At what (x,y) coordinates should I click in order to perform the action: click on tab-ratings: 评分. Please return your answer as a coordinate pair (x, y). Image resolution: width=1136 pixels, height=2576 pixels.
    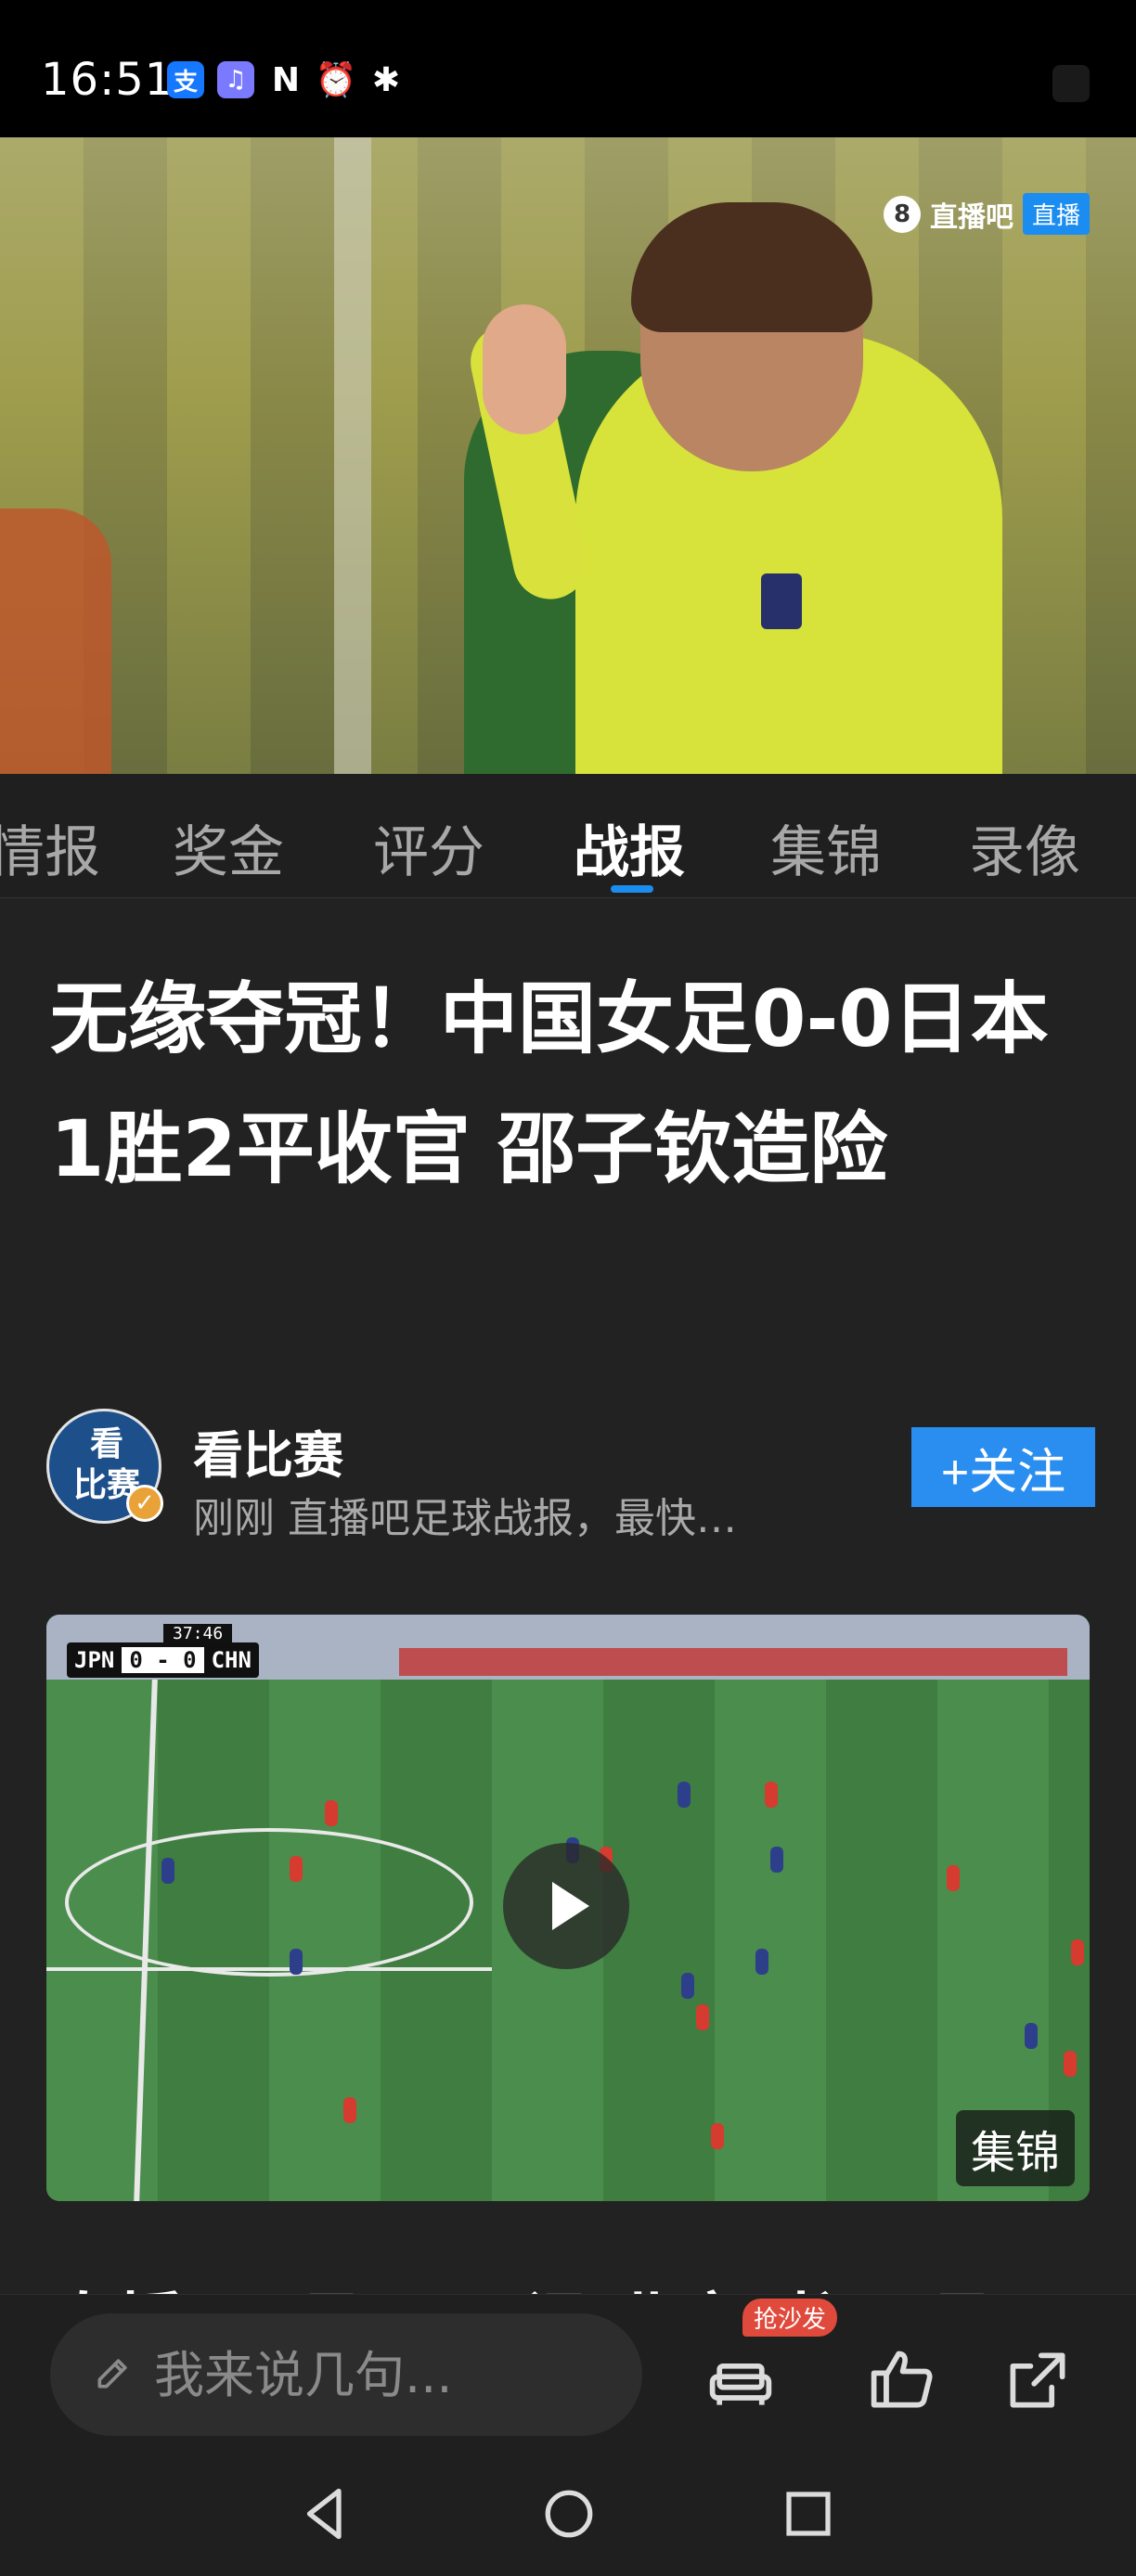
    Looking at the image, I should click on (428, 848).